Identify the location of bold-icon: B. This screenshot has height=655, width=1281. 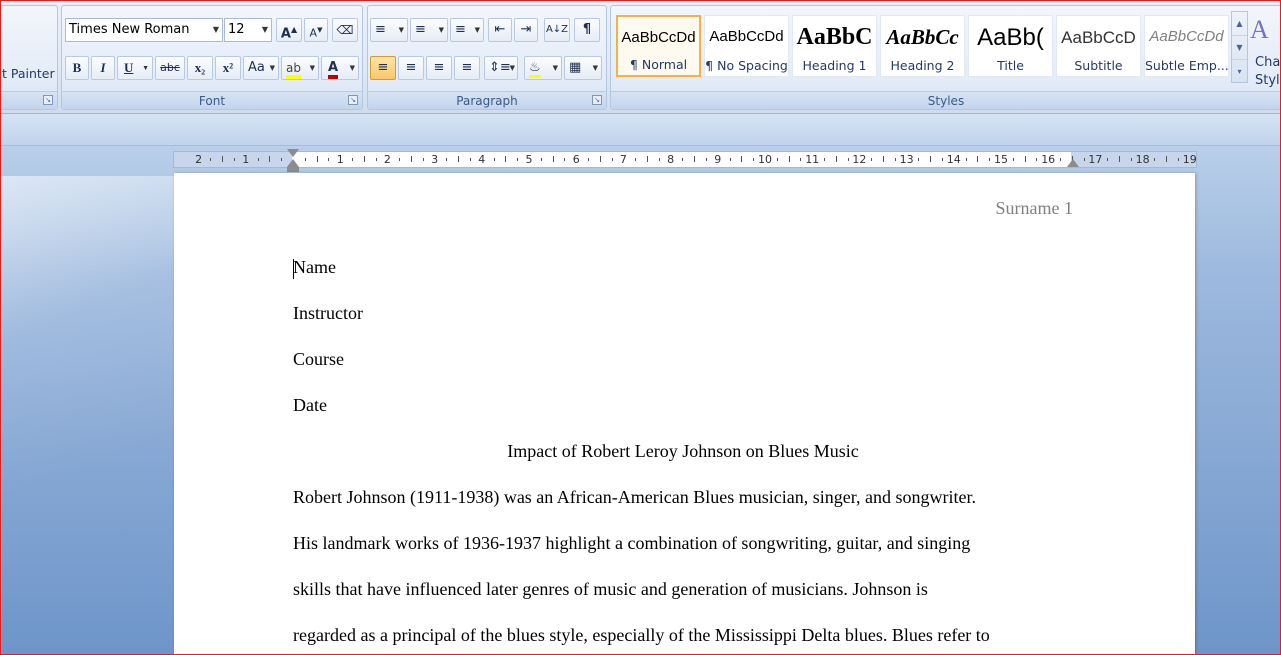
(77, 67).